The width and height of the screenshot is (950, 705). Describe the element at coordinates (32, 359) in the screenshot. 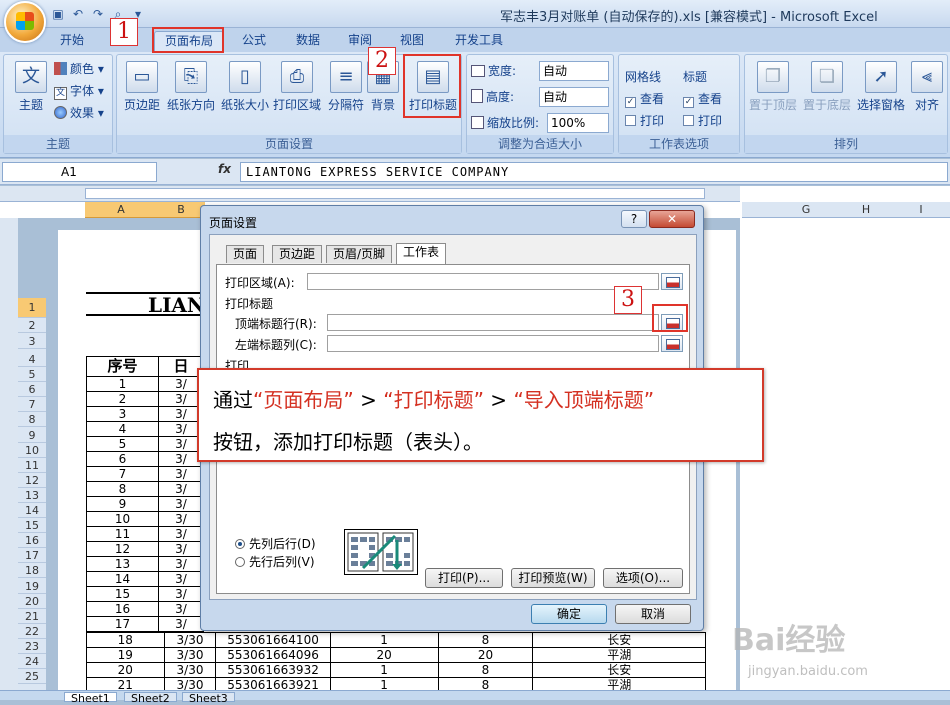

I see `row-header: 4` at that location.